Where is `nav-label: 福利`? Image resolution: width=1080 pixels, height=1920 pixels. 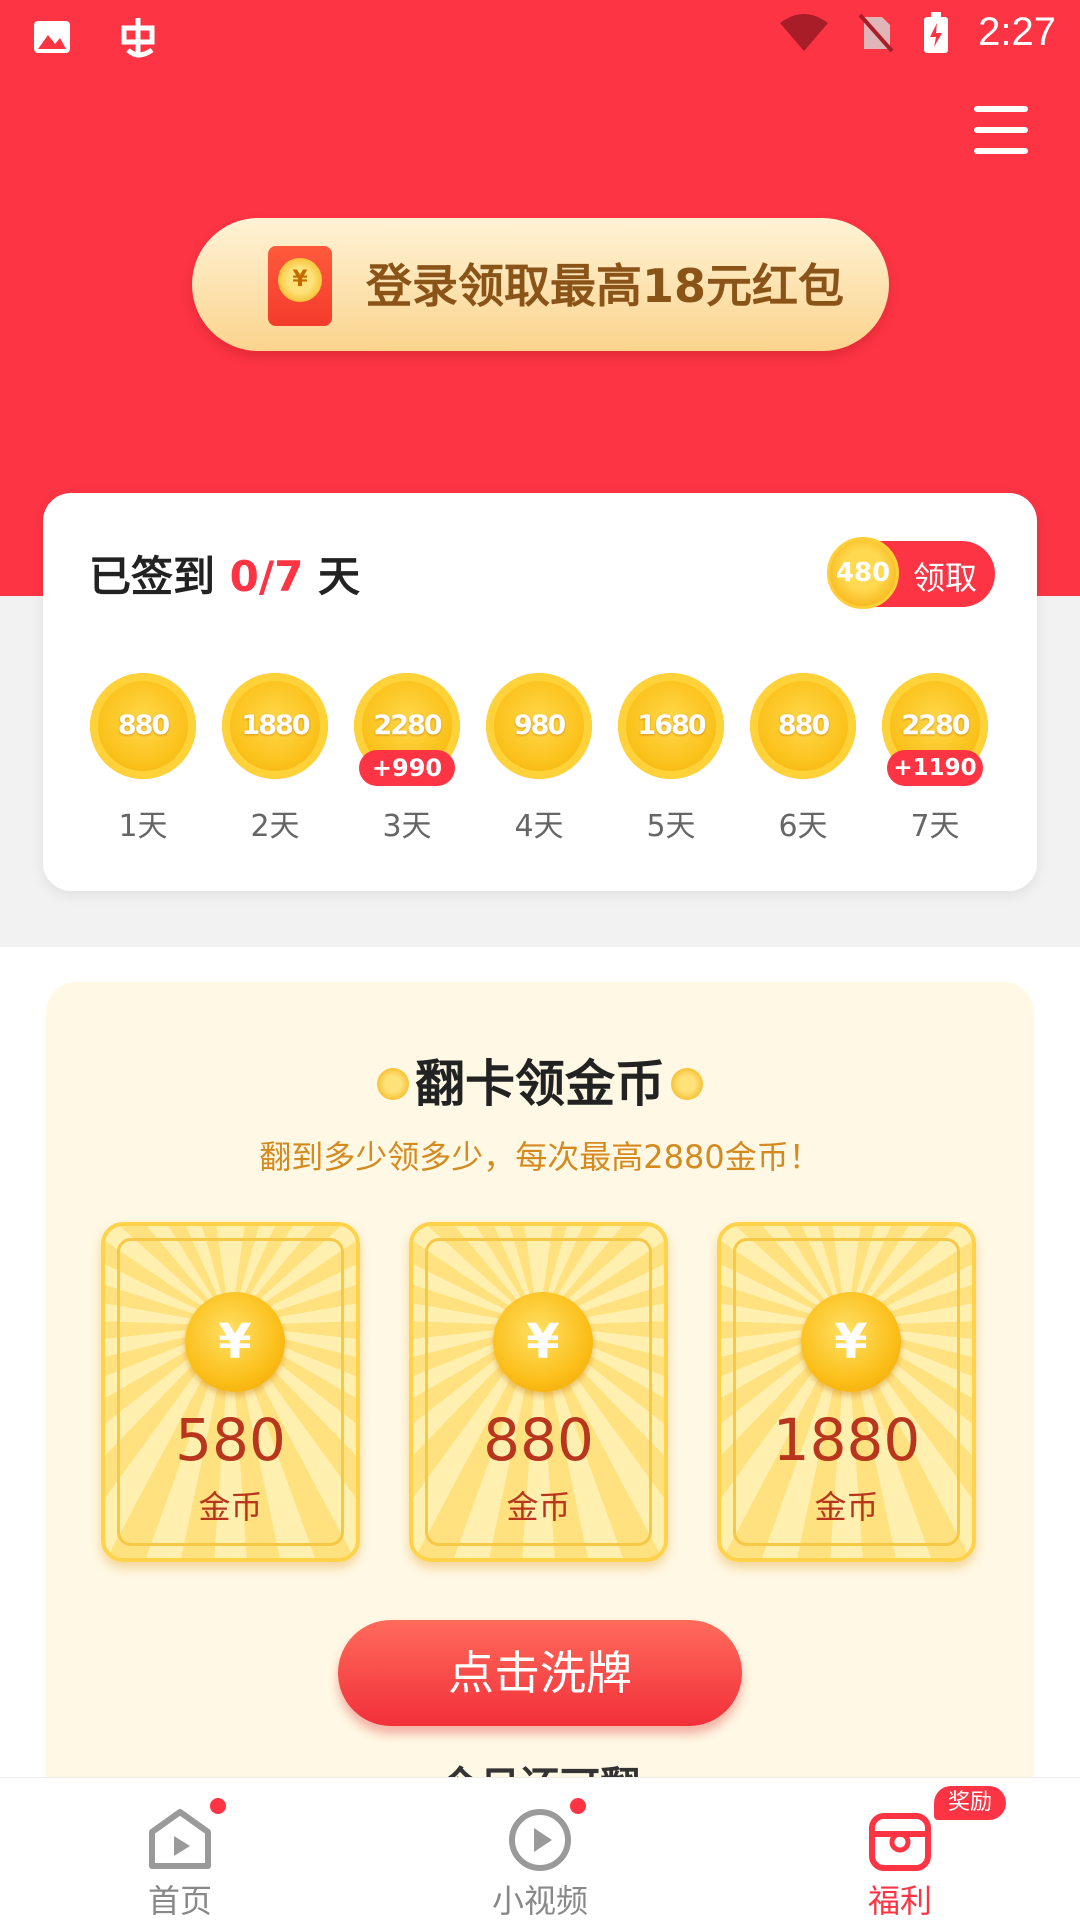
nav-label: 福利 is located at coordinates (899, 1901).